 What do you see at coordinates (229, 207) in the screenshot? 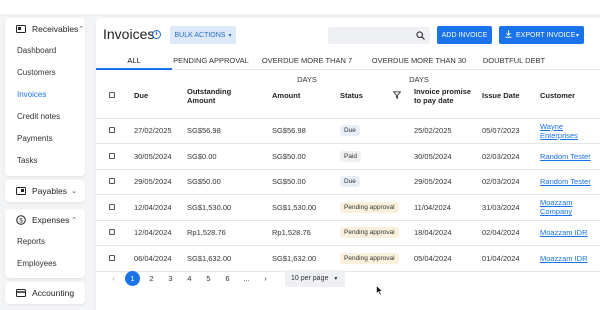
I see `outstanding-amount-cell: SG$1,530.00` at bounding box center [229, 207].